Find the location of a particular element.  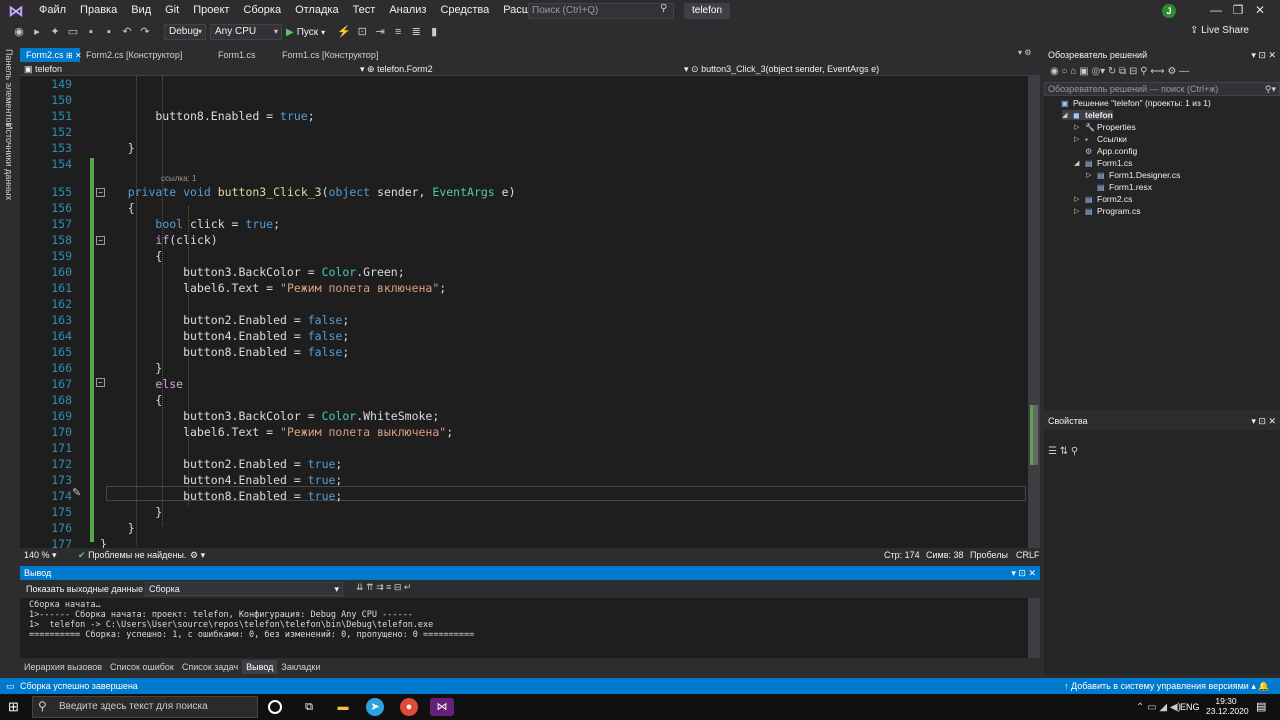

undo-icon: ↶ is located at coordinates (127, 32).